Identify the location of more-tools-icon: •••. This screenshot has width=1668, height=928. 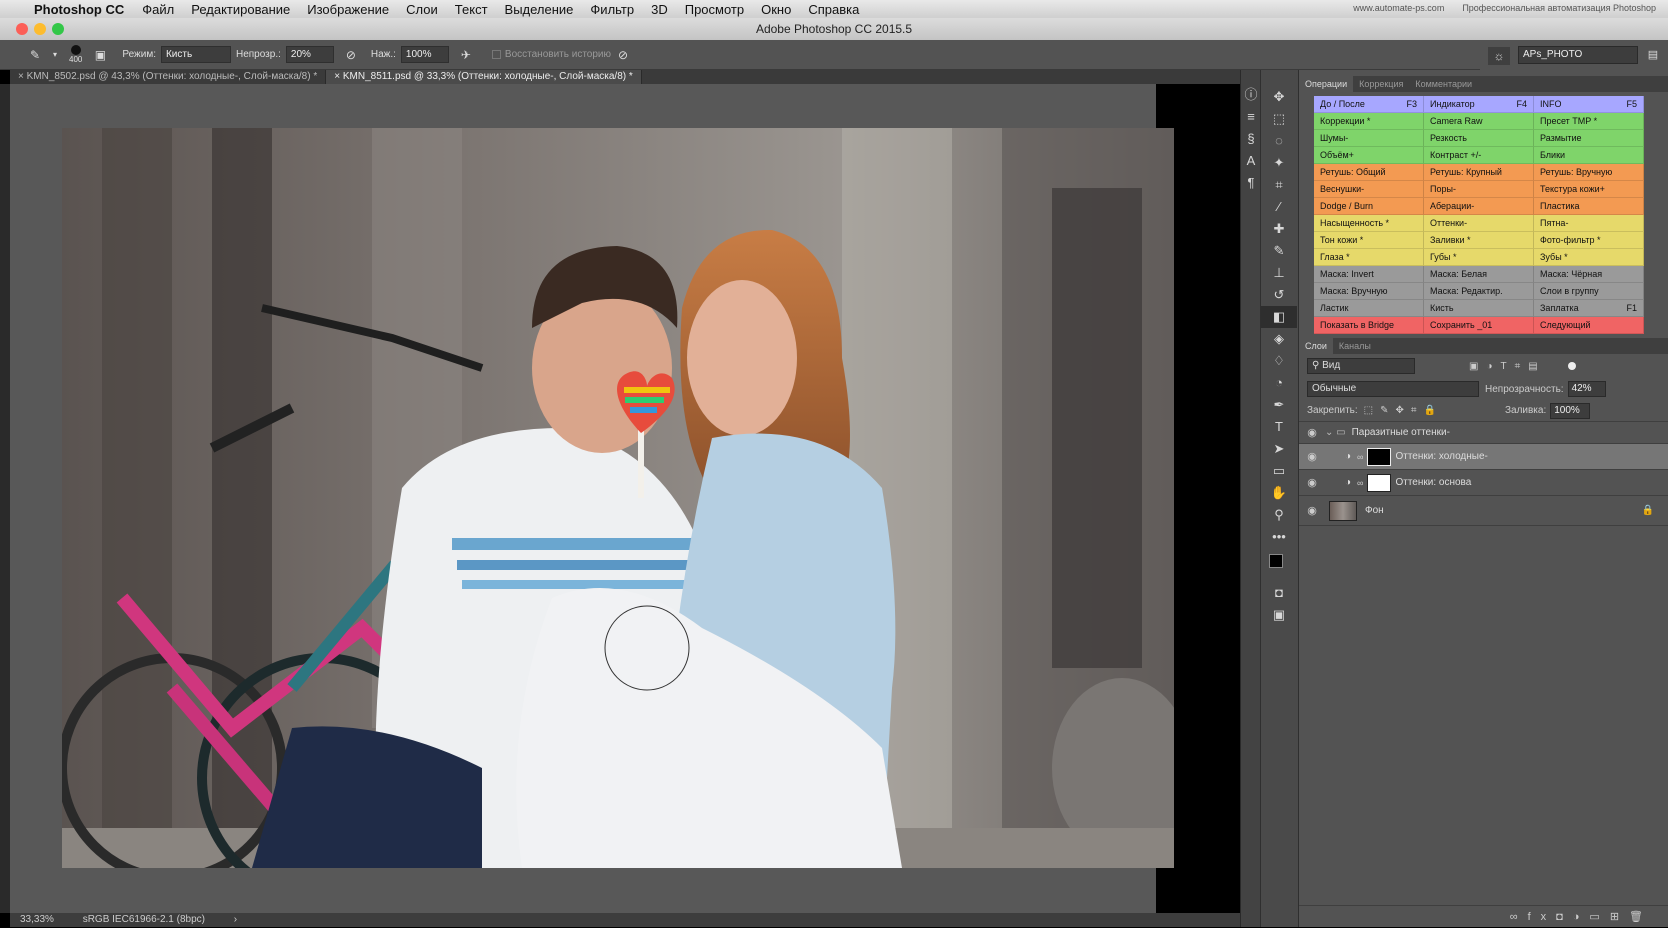
(1279, 537).